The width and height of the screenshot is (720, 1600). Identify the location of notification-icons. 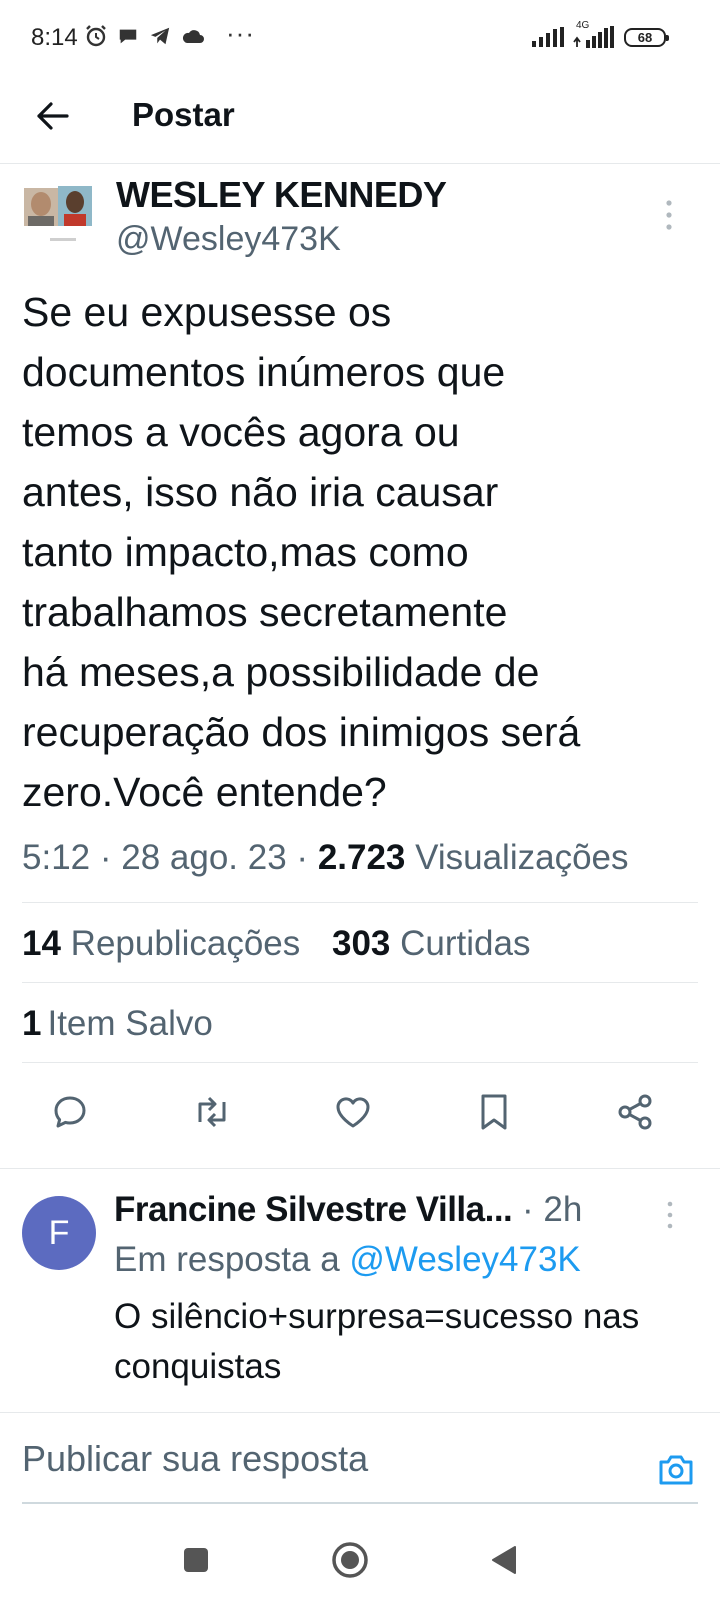
(144, 36).